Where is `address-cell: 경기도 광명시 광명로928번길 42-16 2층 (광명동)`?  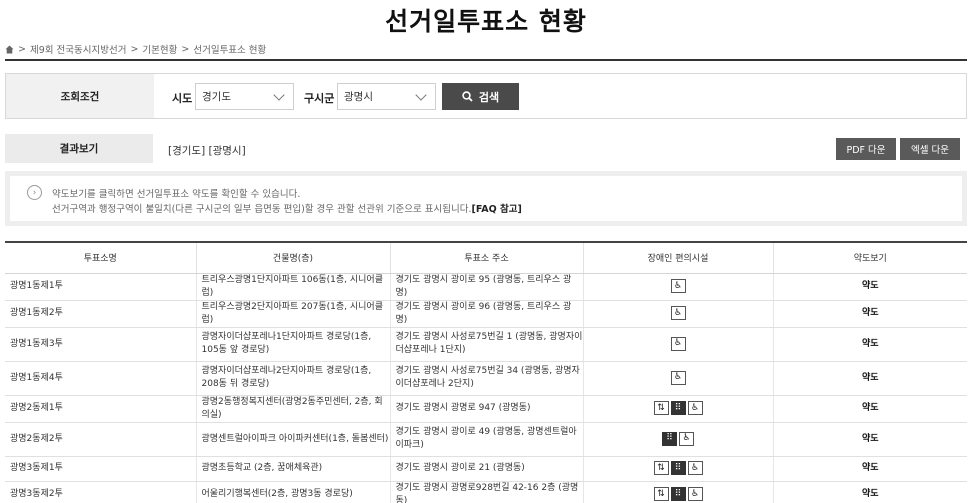
address-cell: 경기도 광명시 광명로928번길 42-16 2층 (광명동) is located at coordinates (486, 492).